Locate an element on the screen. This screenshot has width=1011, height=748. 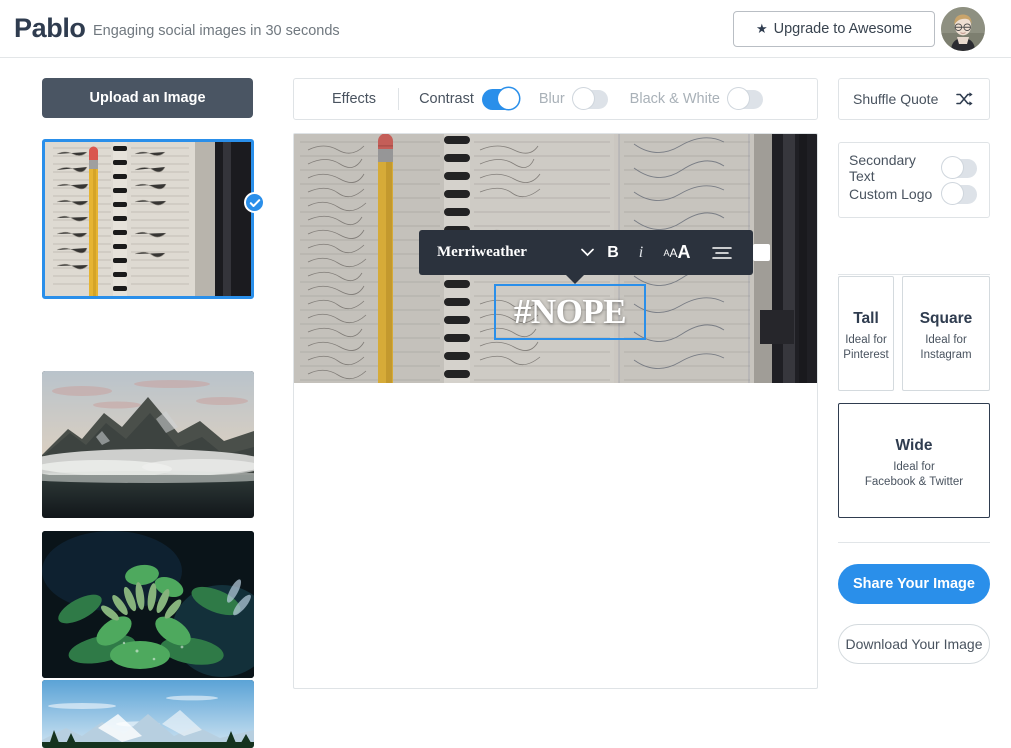
star-icon: ★ is located at coordinates (761, 28).